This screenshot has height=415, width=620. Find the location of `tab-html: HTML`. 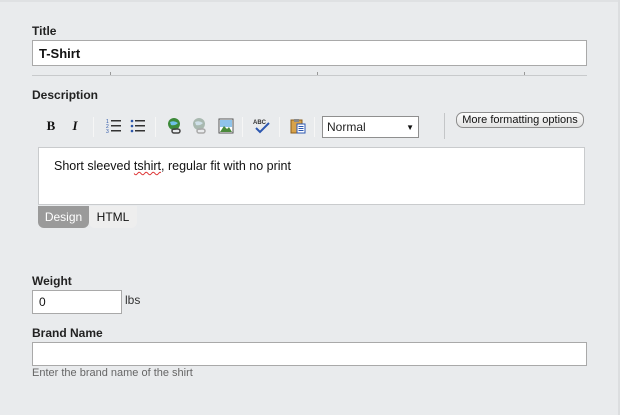

tab-html: HTML is located at coordinates (113, 217).